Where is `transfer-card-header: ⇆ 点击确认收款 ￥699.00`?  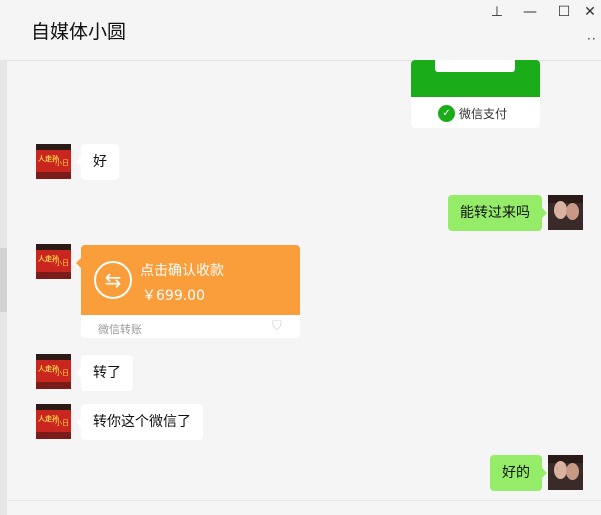
transfer-card-header: ⇆ 点击确认收款 ￥699.00 is located at coordinates (190, 280).